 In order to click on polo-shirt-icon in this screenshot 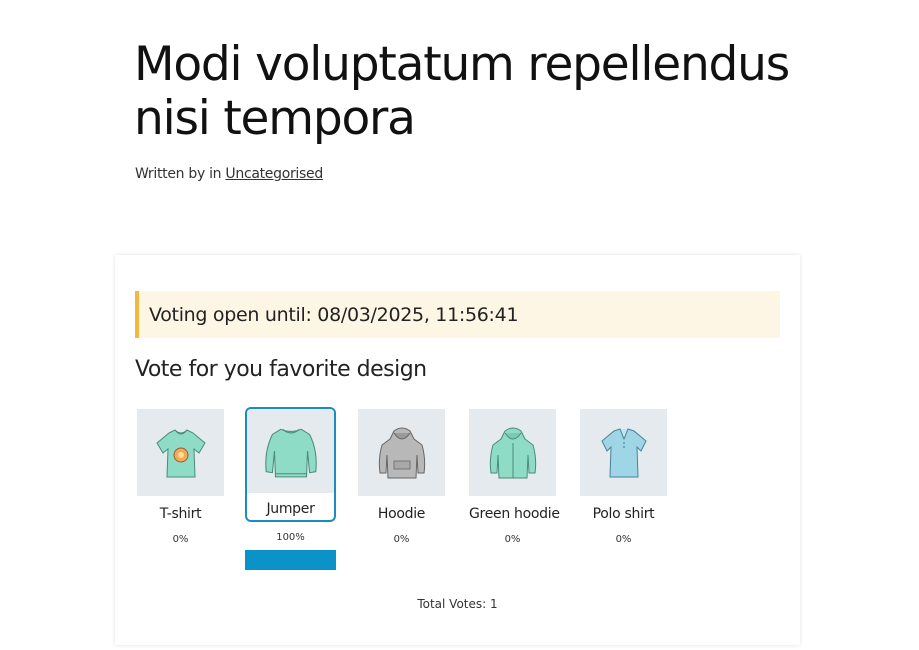, I will do `click(623, 452)`.